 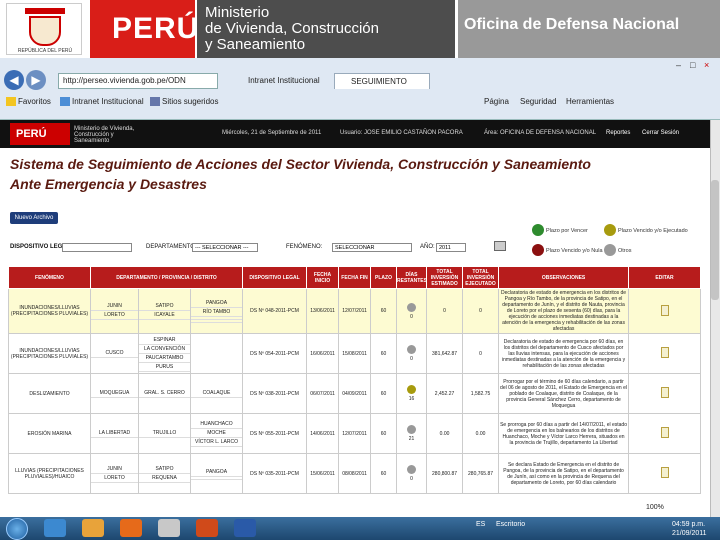 I want to click on fecha-fin-cell: 15/08/2011, so click(x=355, y=353).